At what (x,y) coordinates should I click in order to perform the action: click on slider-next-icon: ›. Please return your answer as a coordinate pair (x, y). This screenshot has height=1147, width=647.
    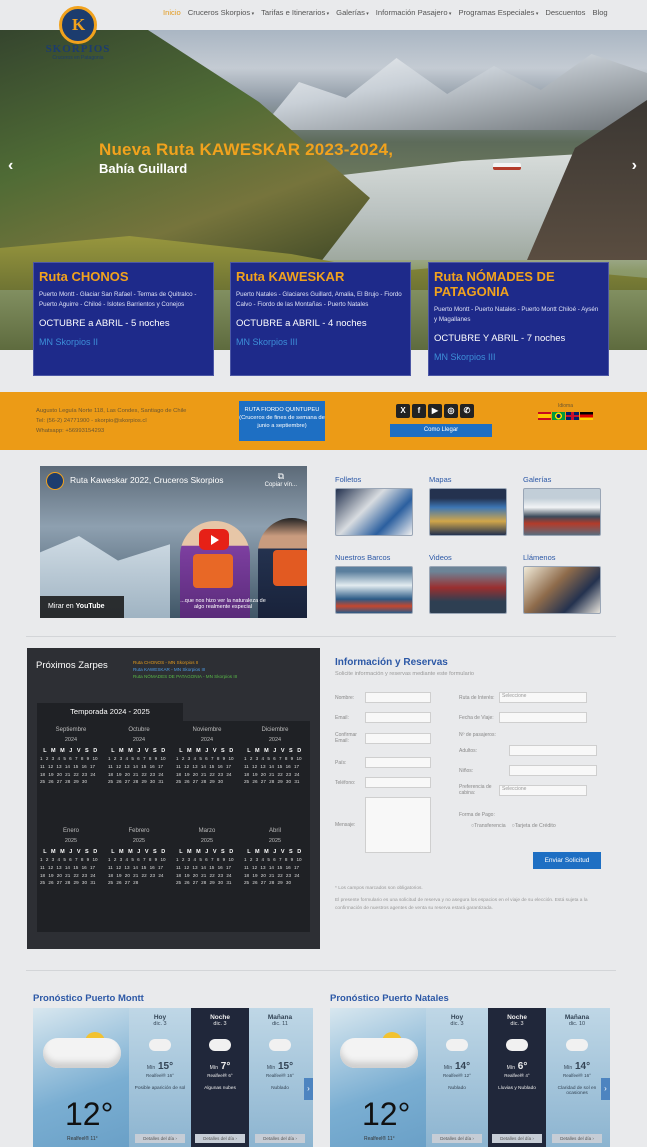
    Looking at the image, I should click on (634, 166).